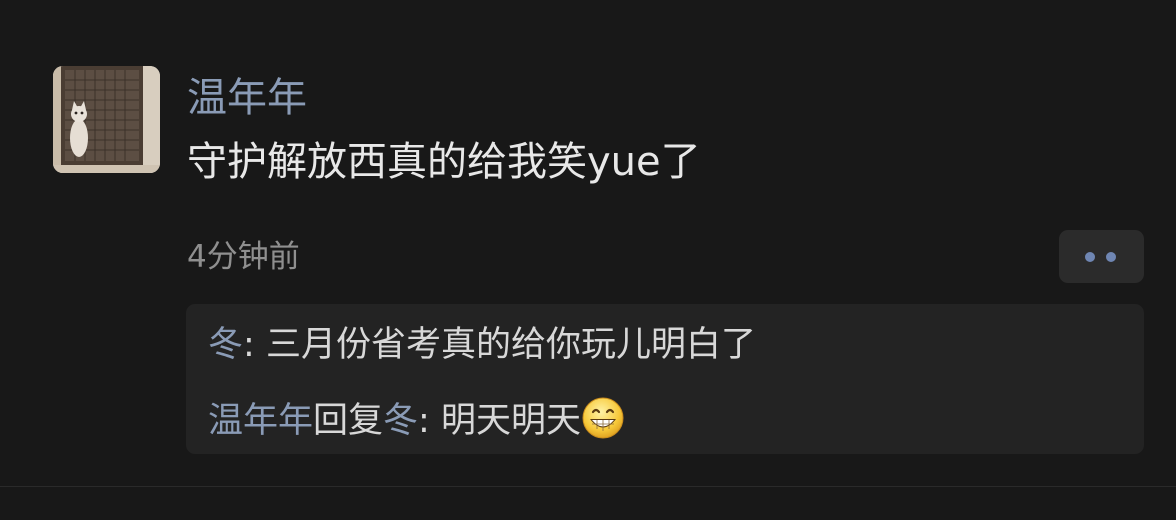 The width and height of the screenshot is (1176, 520). I want to click on reply-text: 三月份省考真的给你玩儿明白了, so click(510, 345).